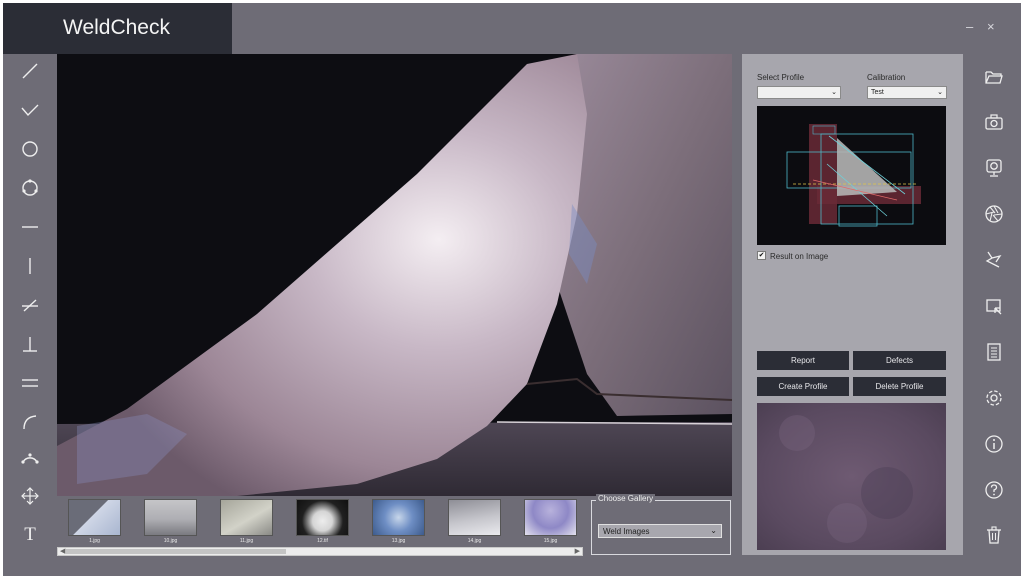 This screenshot has width=1024, height=579. I want to click on parallel-lines-tool-icon, so click(30, 383).